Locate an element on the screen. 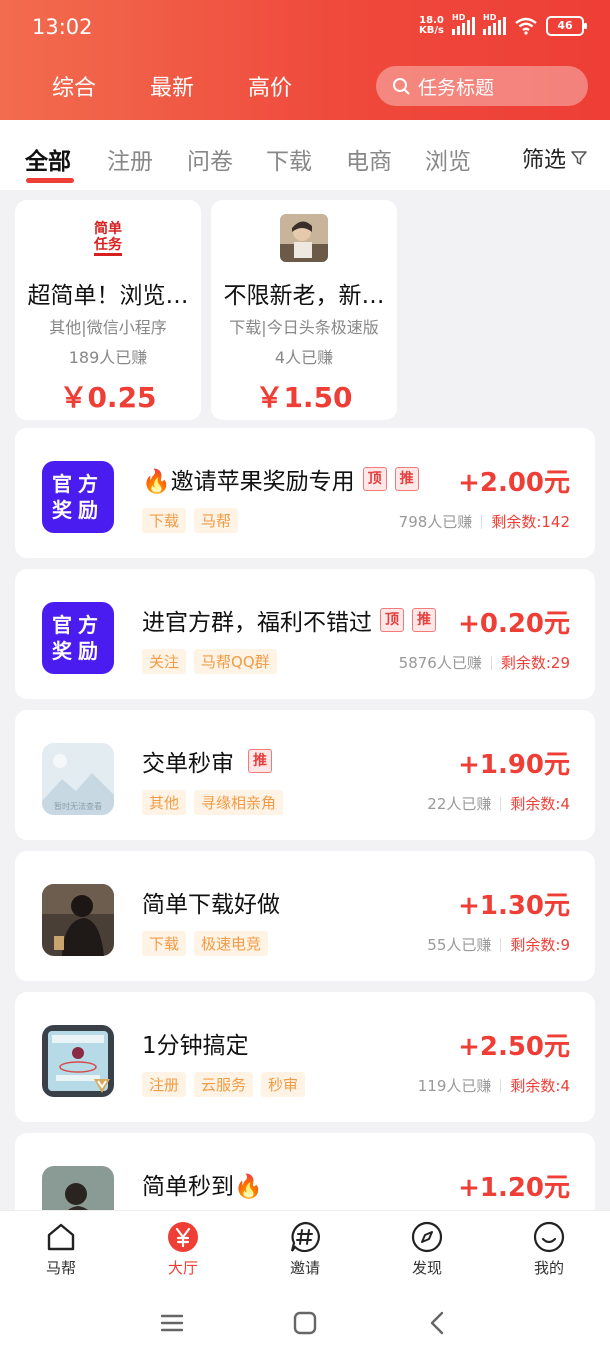  remaining-count: 剩余数:4 is located at coordinates (540, 804).